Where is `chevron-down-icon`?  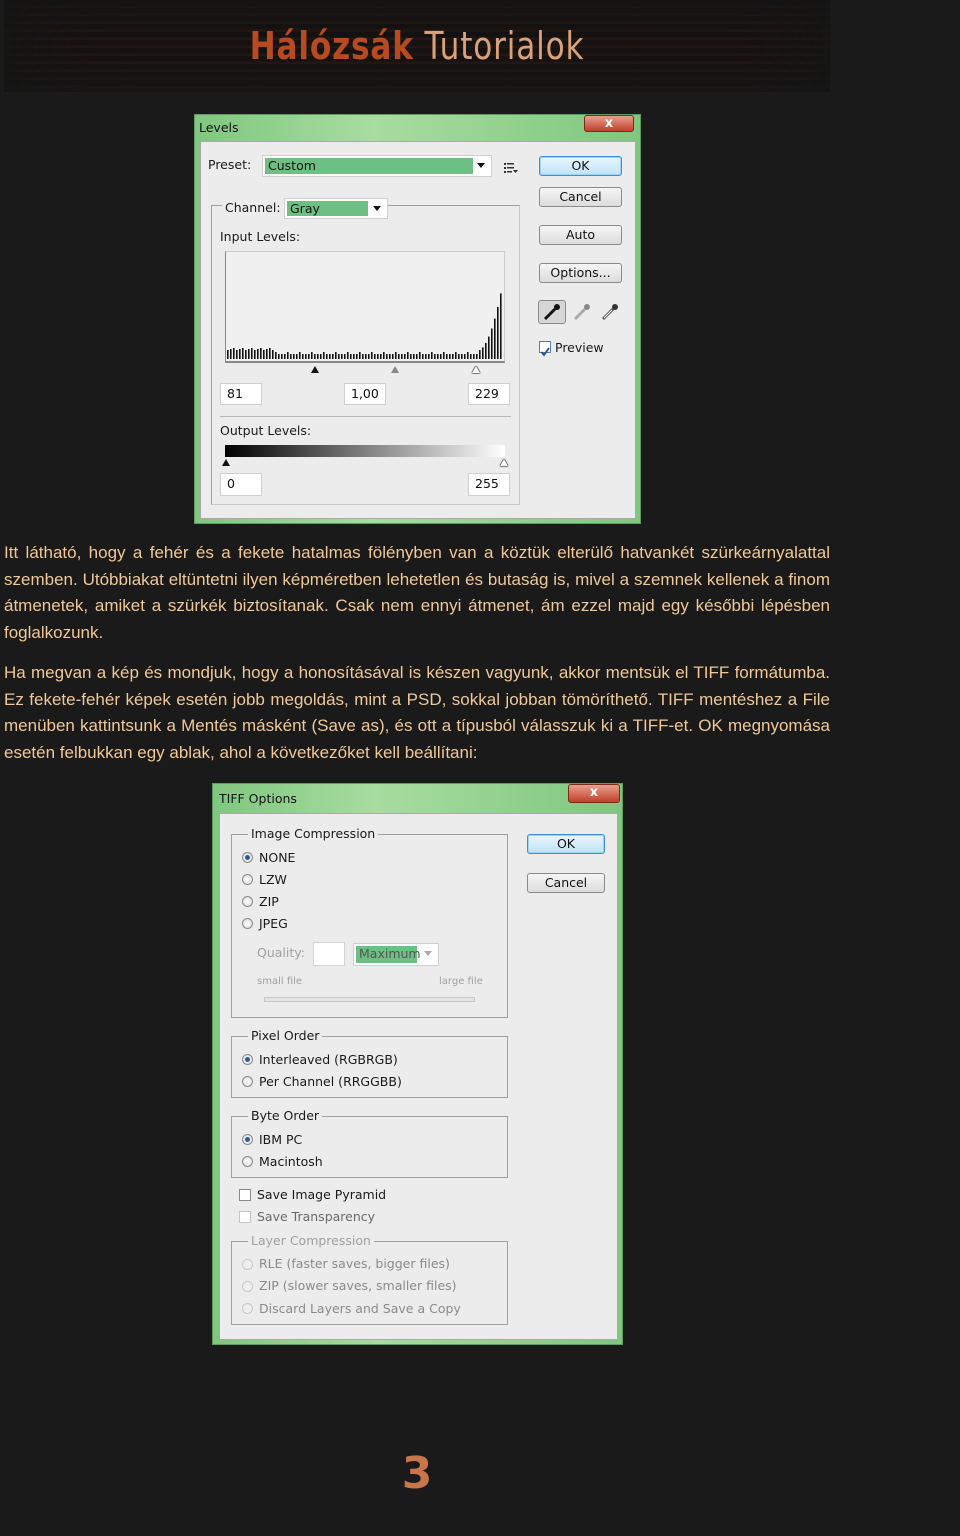
chevron-down-icon is located at coordinates (481, 165).